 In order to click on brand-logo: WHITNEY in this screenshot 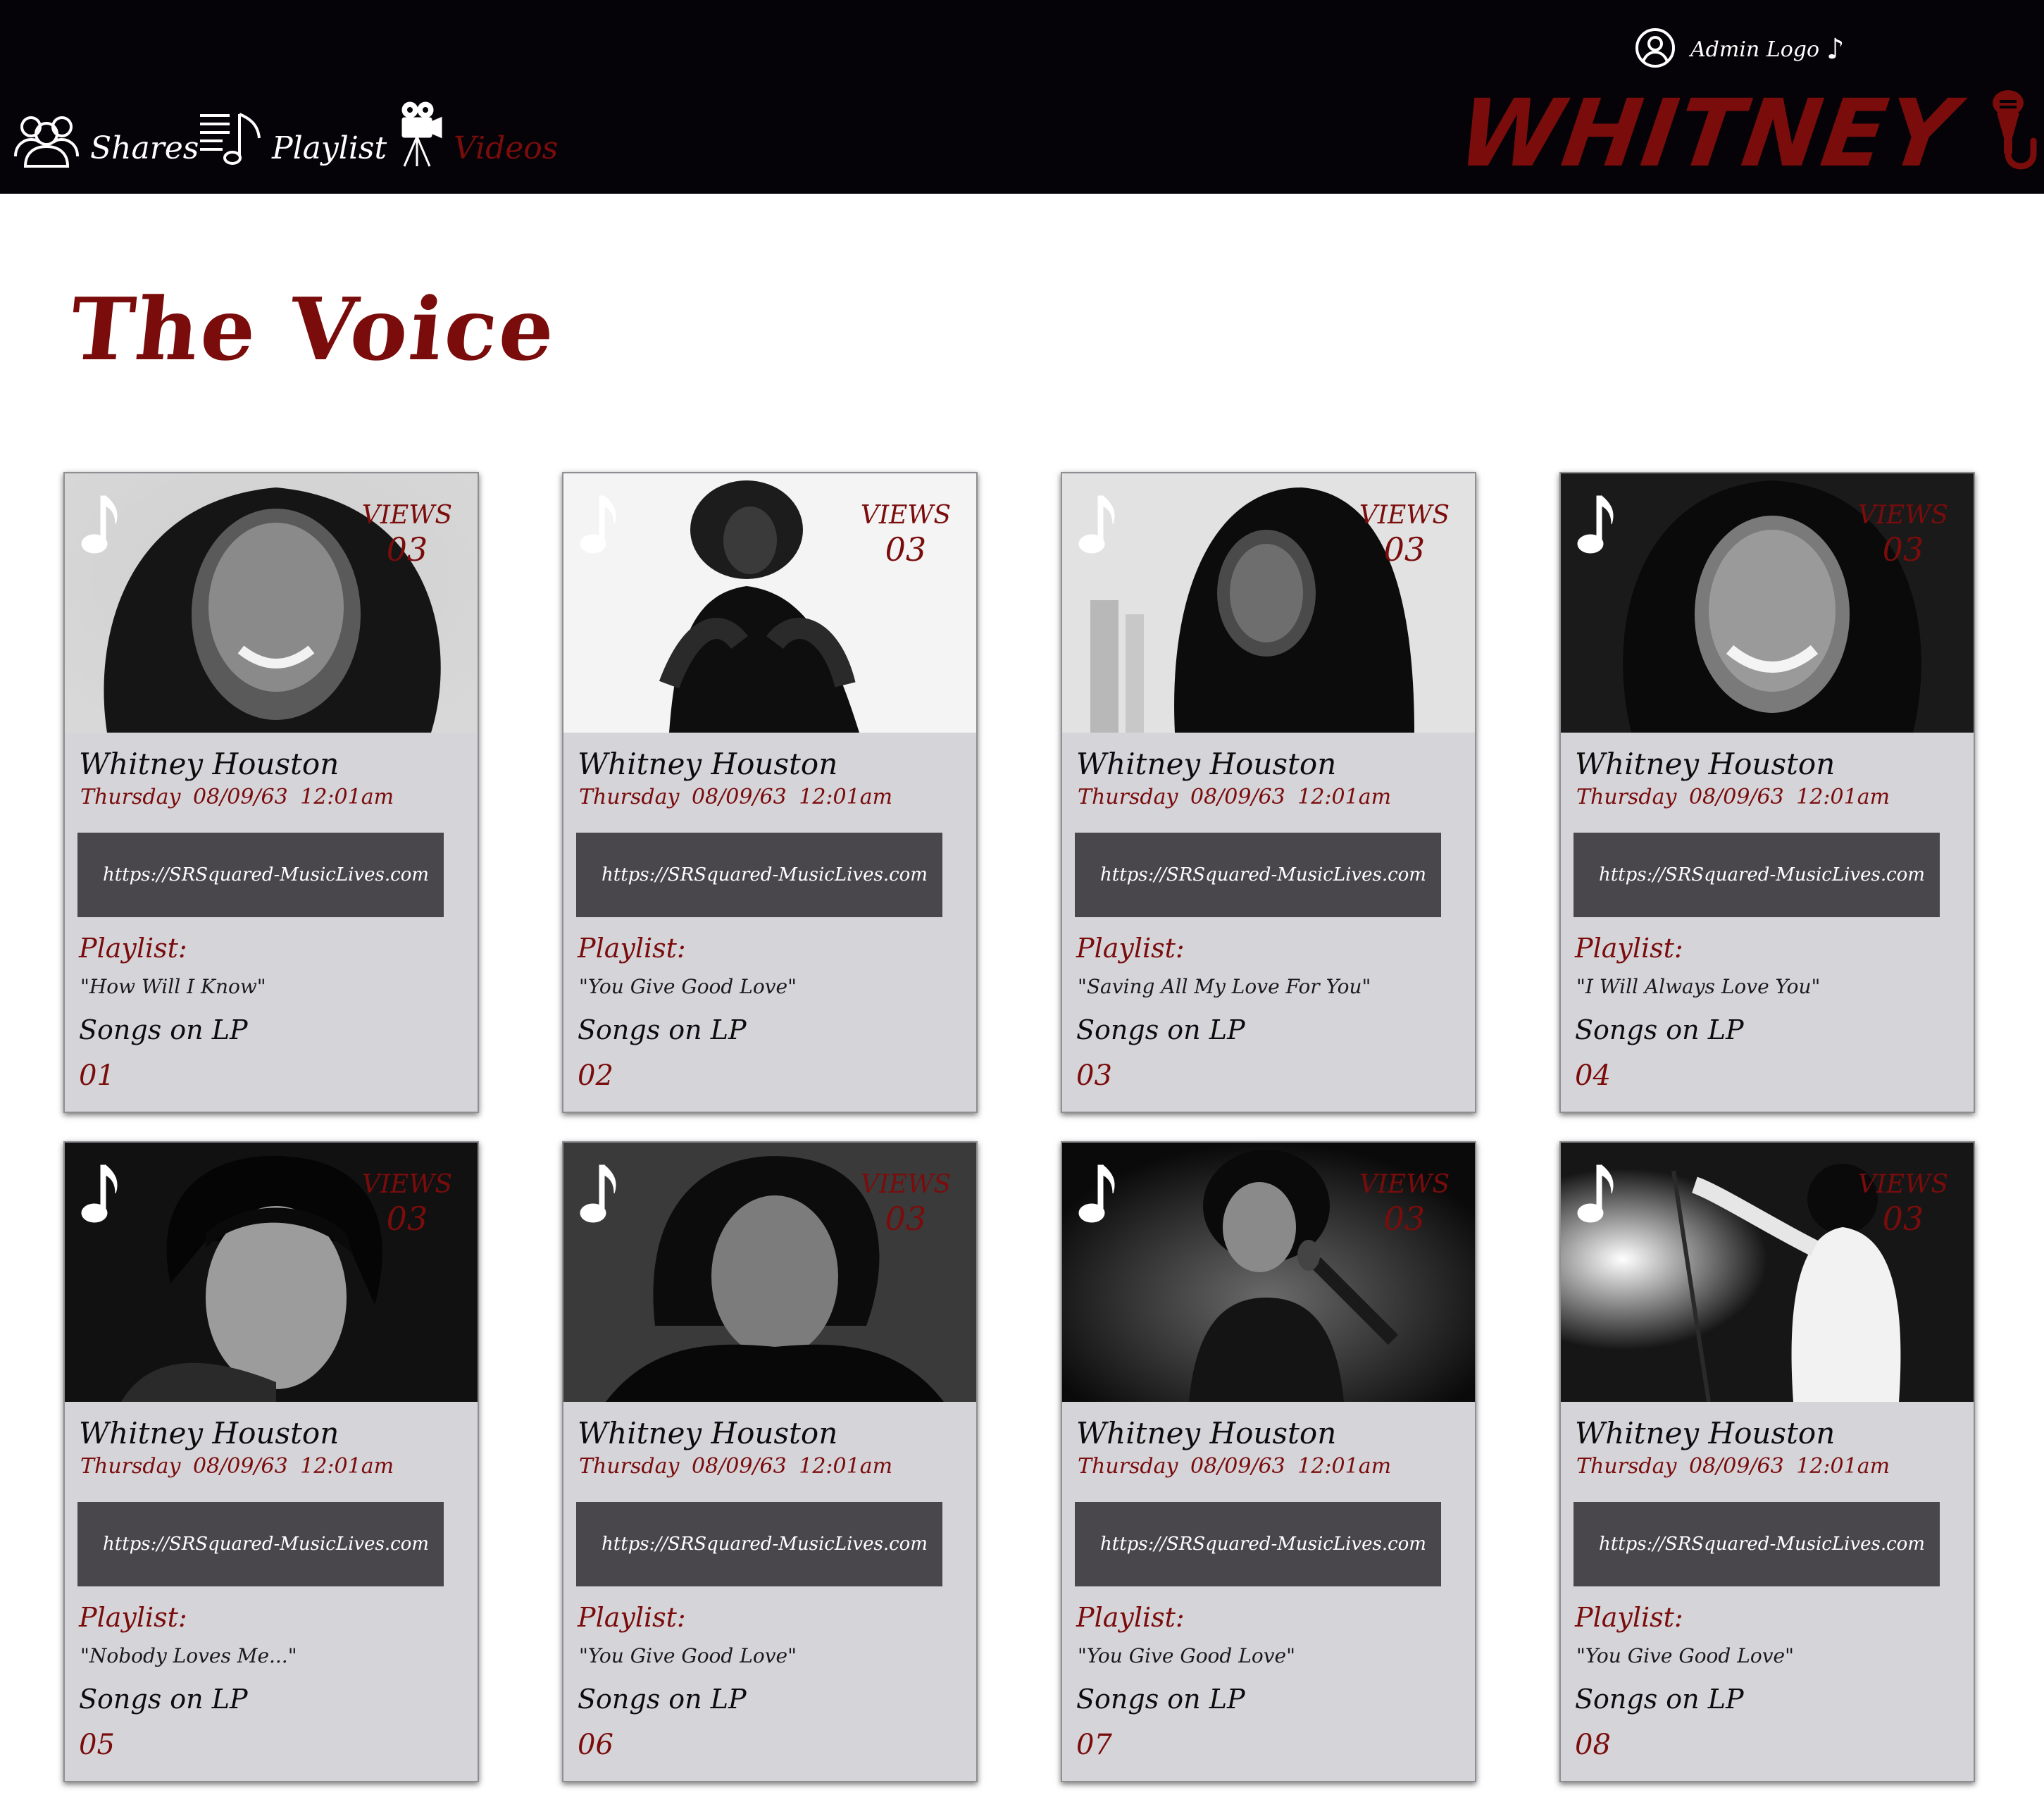, I will do `click(1746, 134)`.